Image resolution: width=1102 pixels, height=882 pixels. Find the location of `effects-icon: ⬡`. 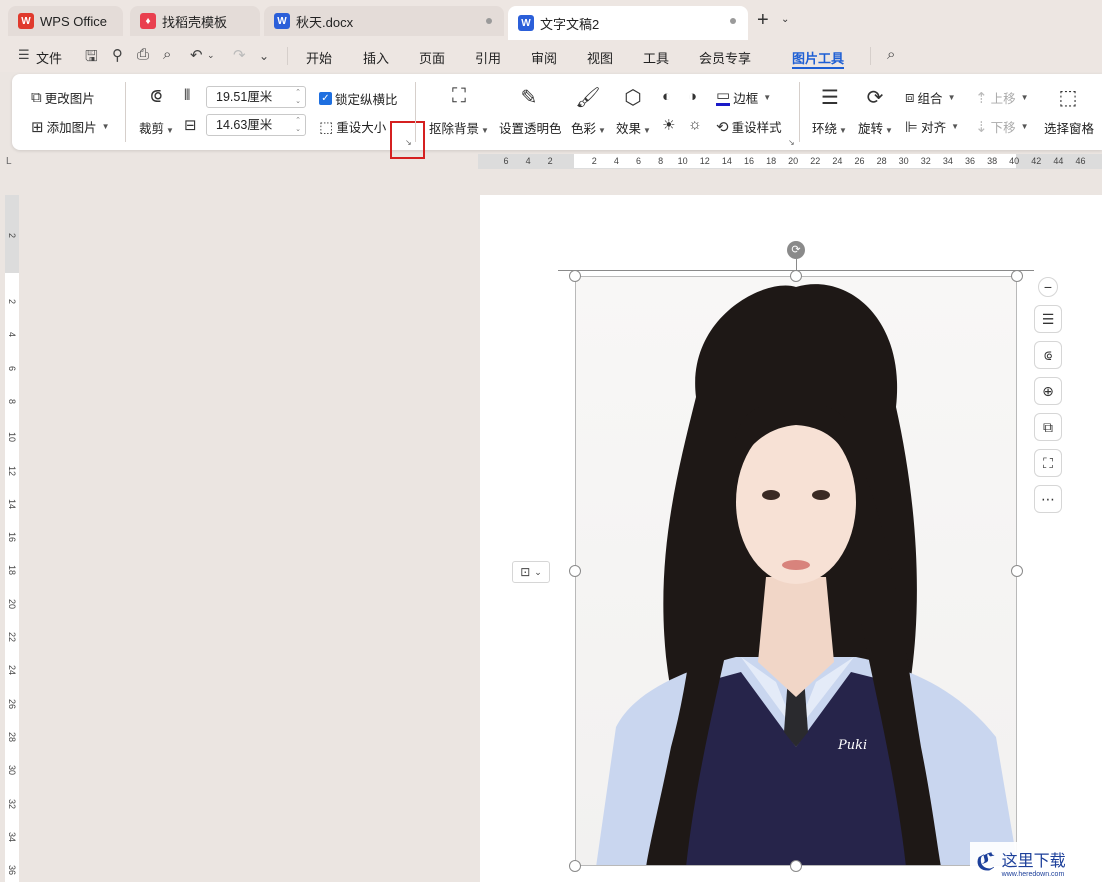

effects-icon: ⬡ is located at coordinates (633, 97).